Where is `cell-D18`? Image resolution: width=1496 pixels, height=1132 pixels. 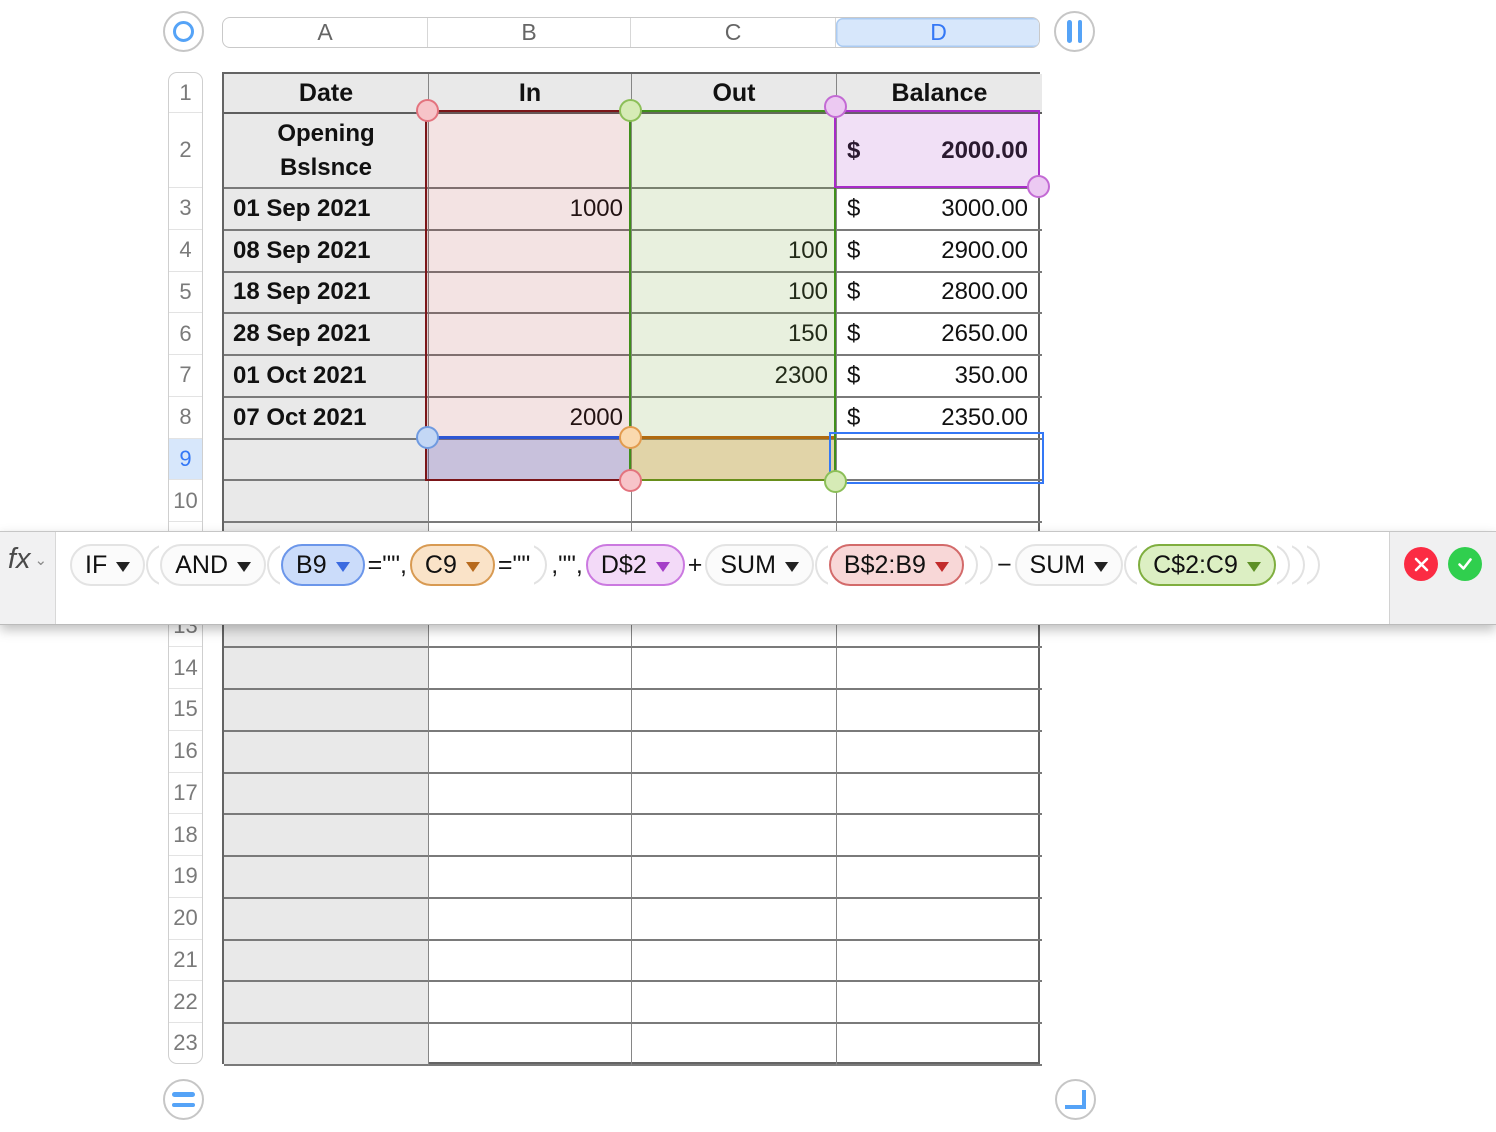
cell-D18 is located at coordinates (939, 836).